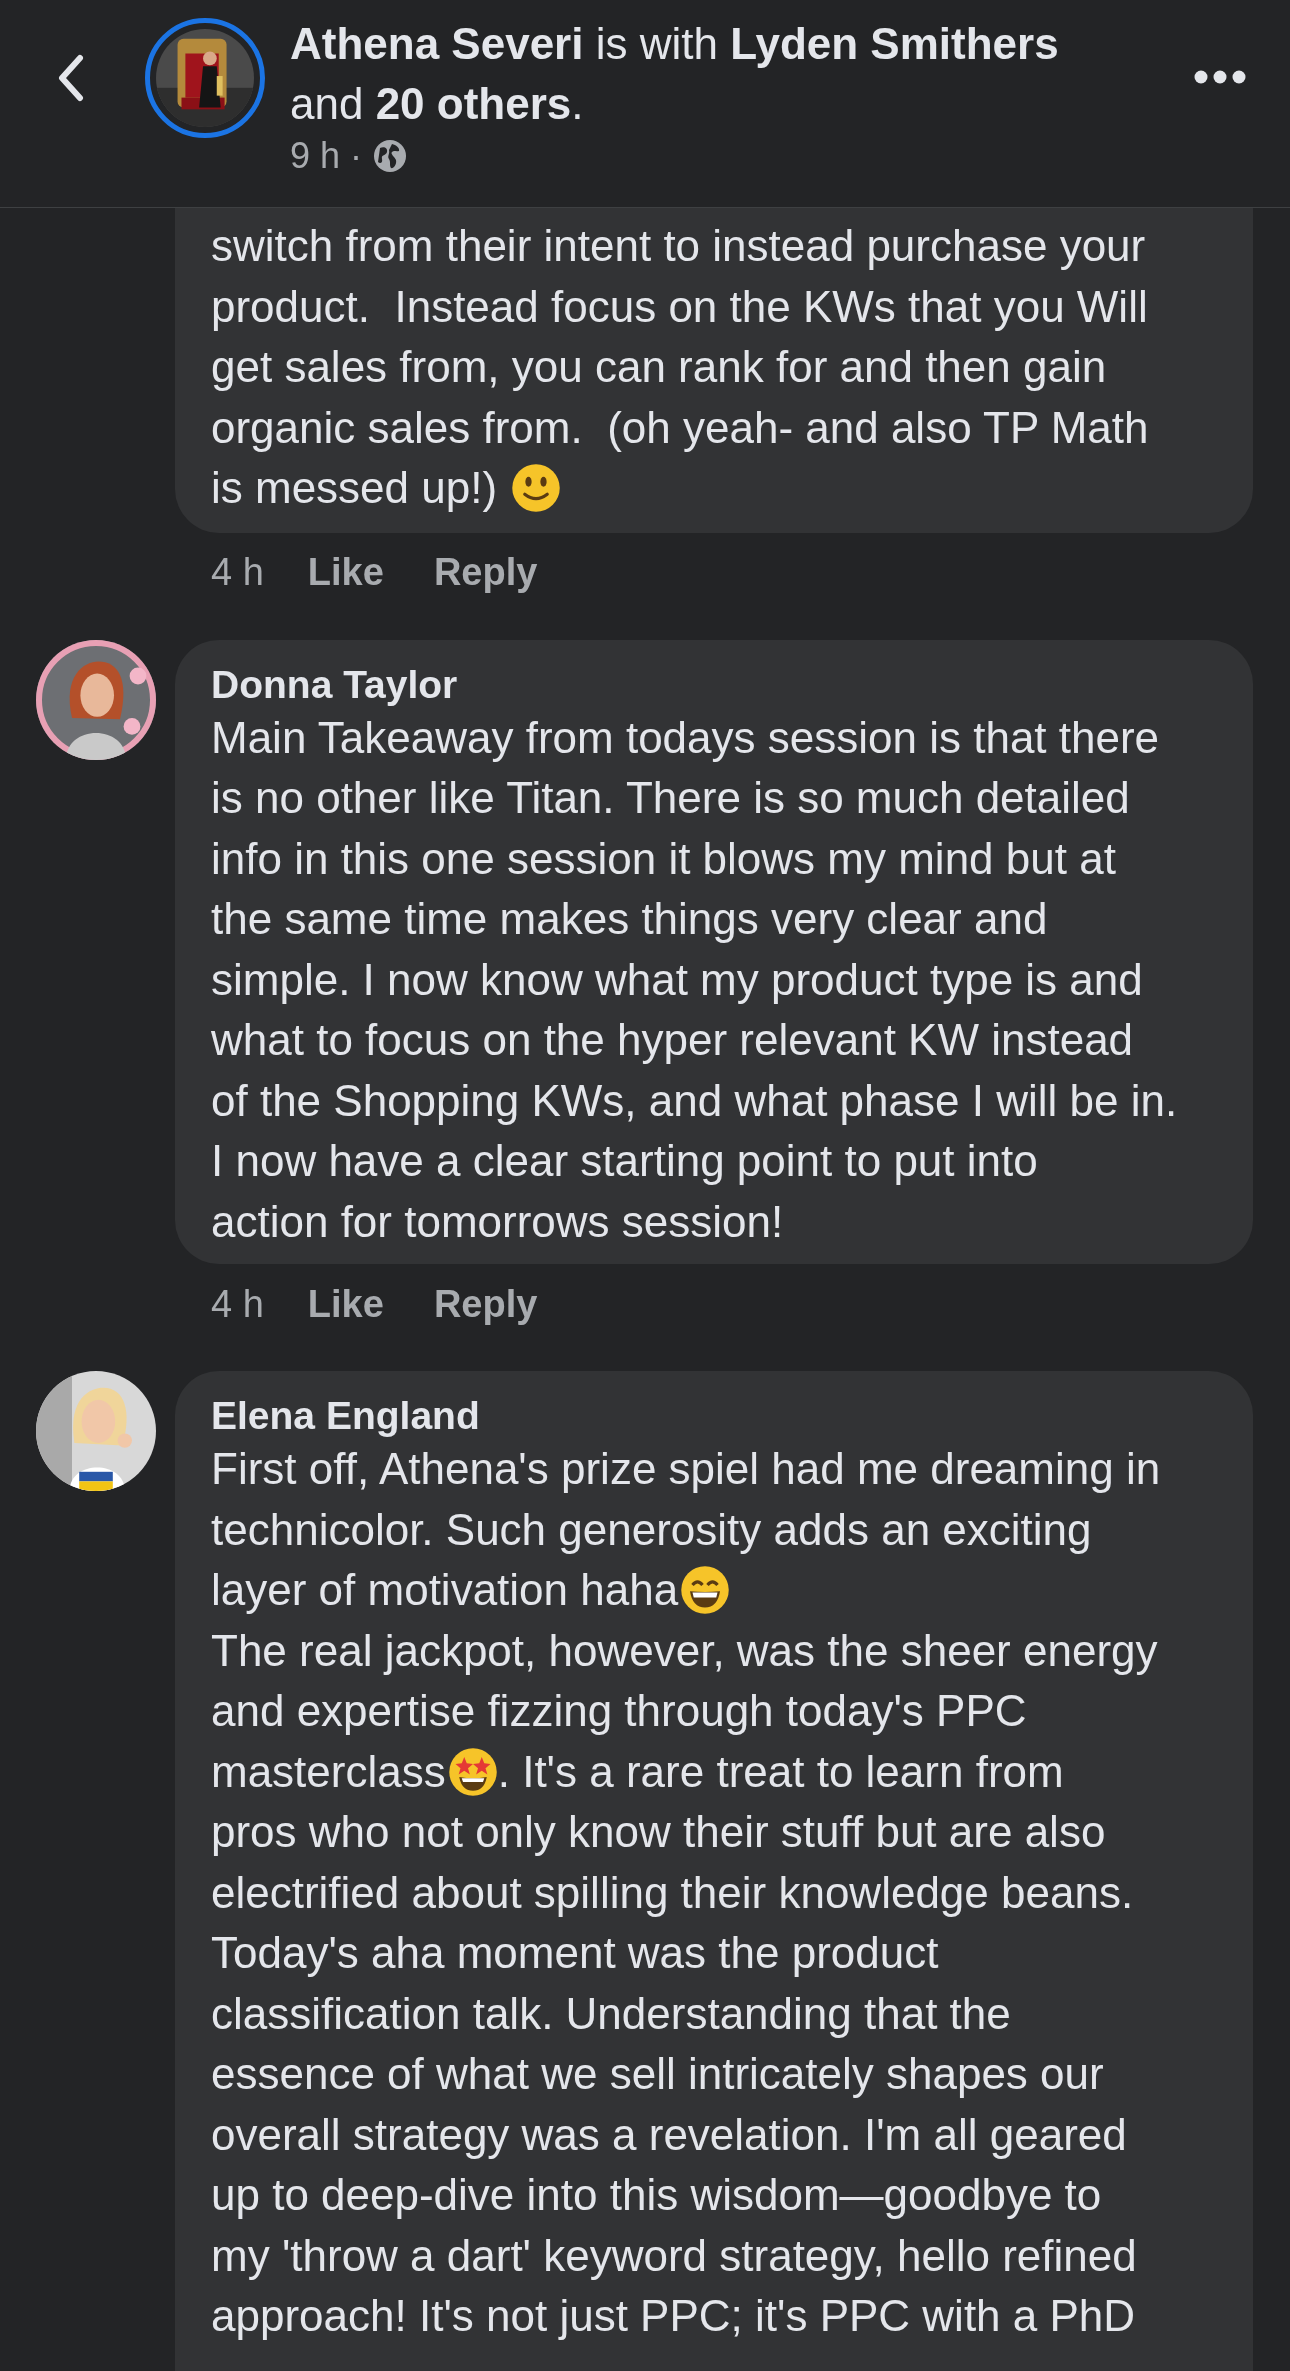  I want to click on back-icon, so click(70, 78).